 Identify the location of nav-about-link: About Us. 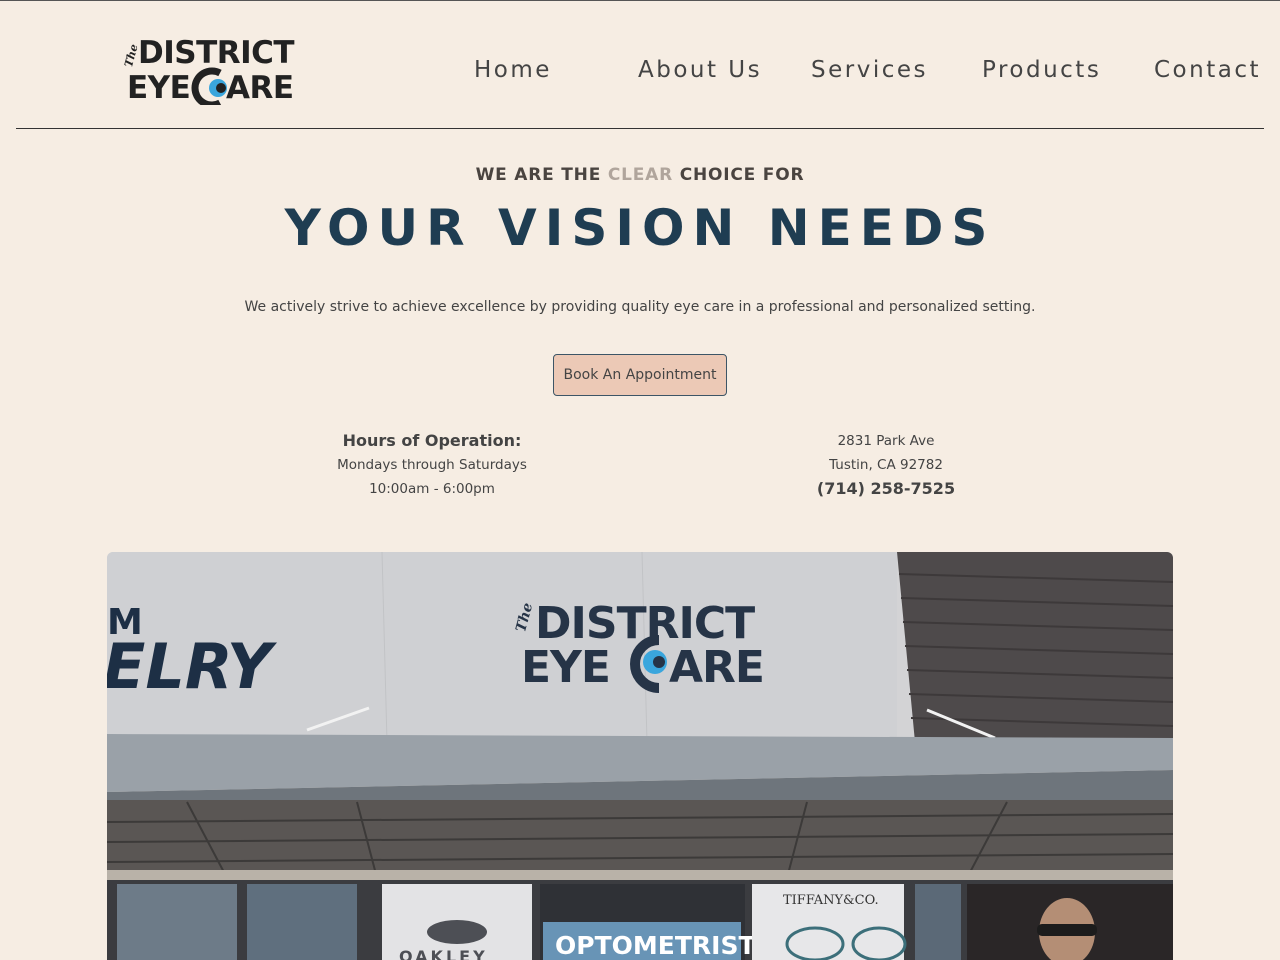
(700, 70).